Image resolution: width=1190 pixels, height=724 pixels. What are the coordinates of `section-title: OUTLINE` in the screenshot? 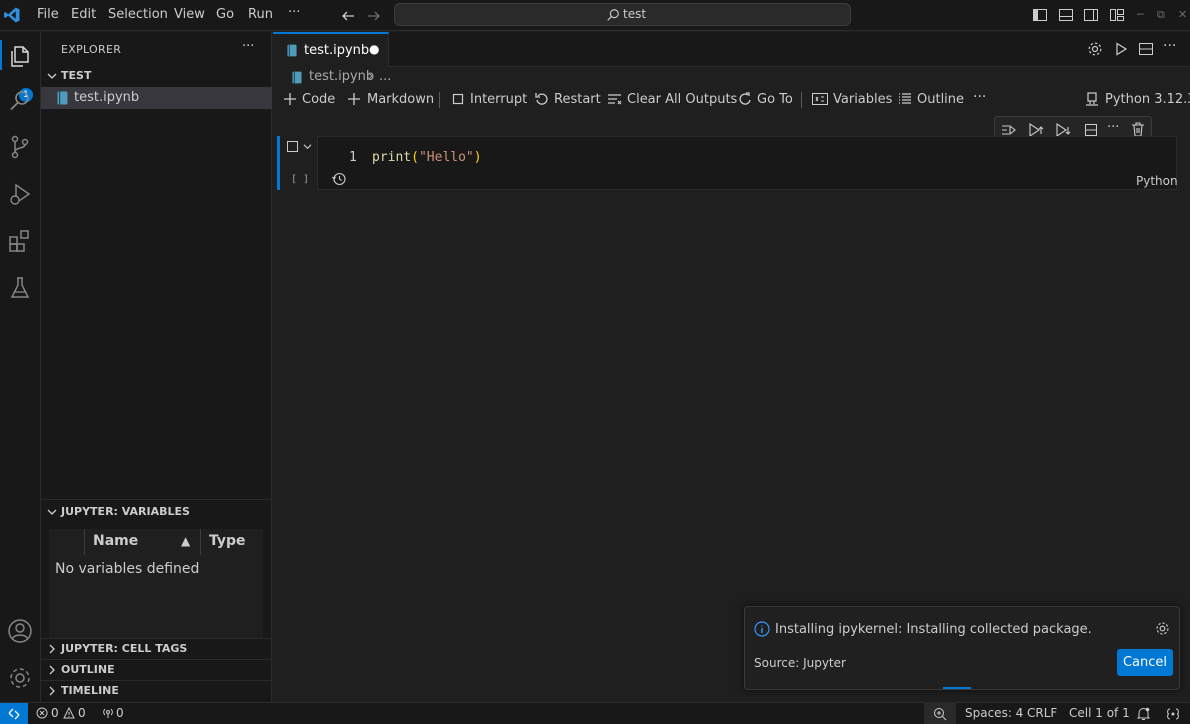 It's located at (88, 669).